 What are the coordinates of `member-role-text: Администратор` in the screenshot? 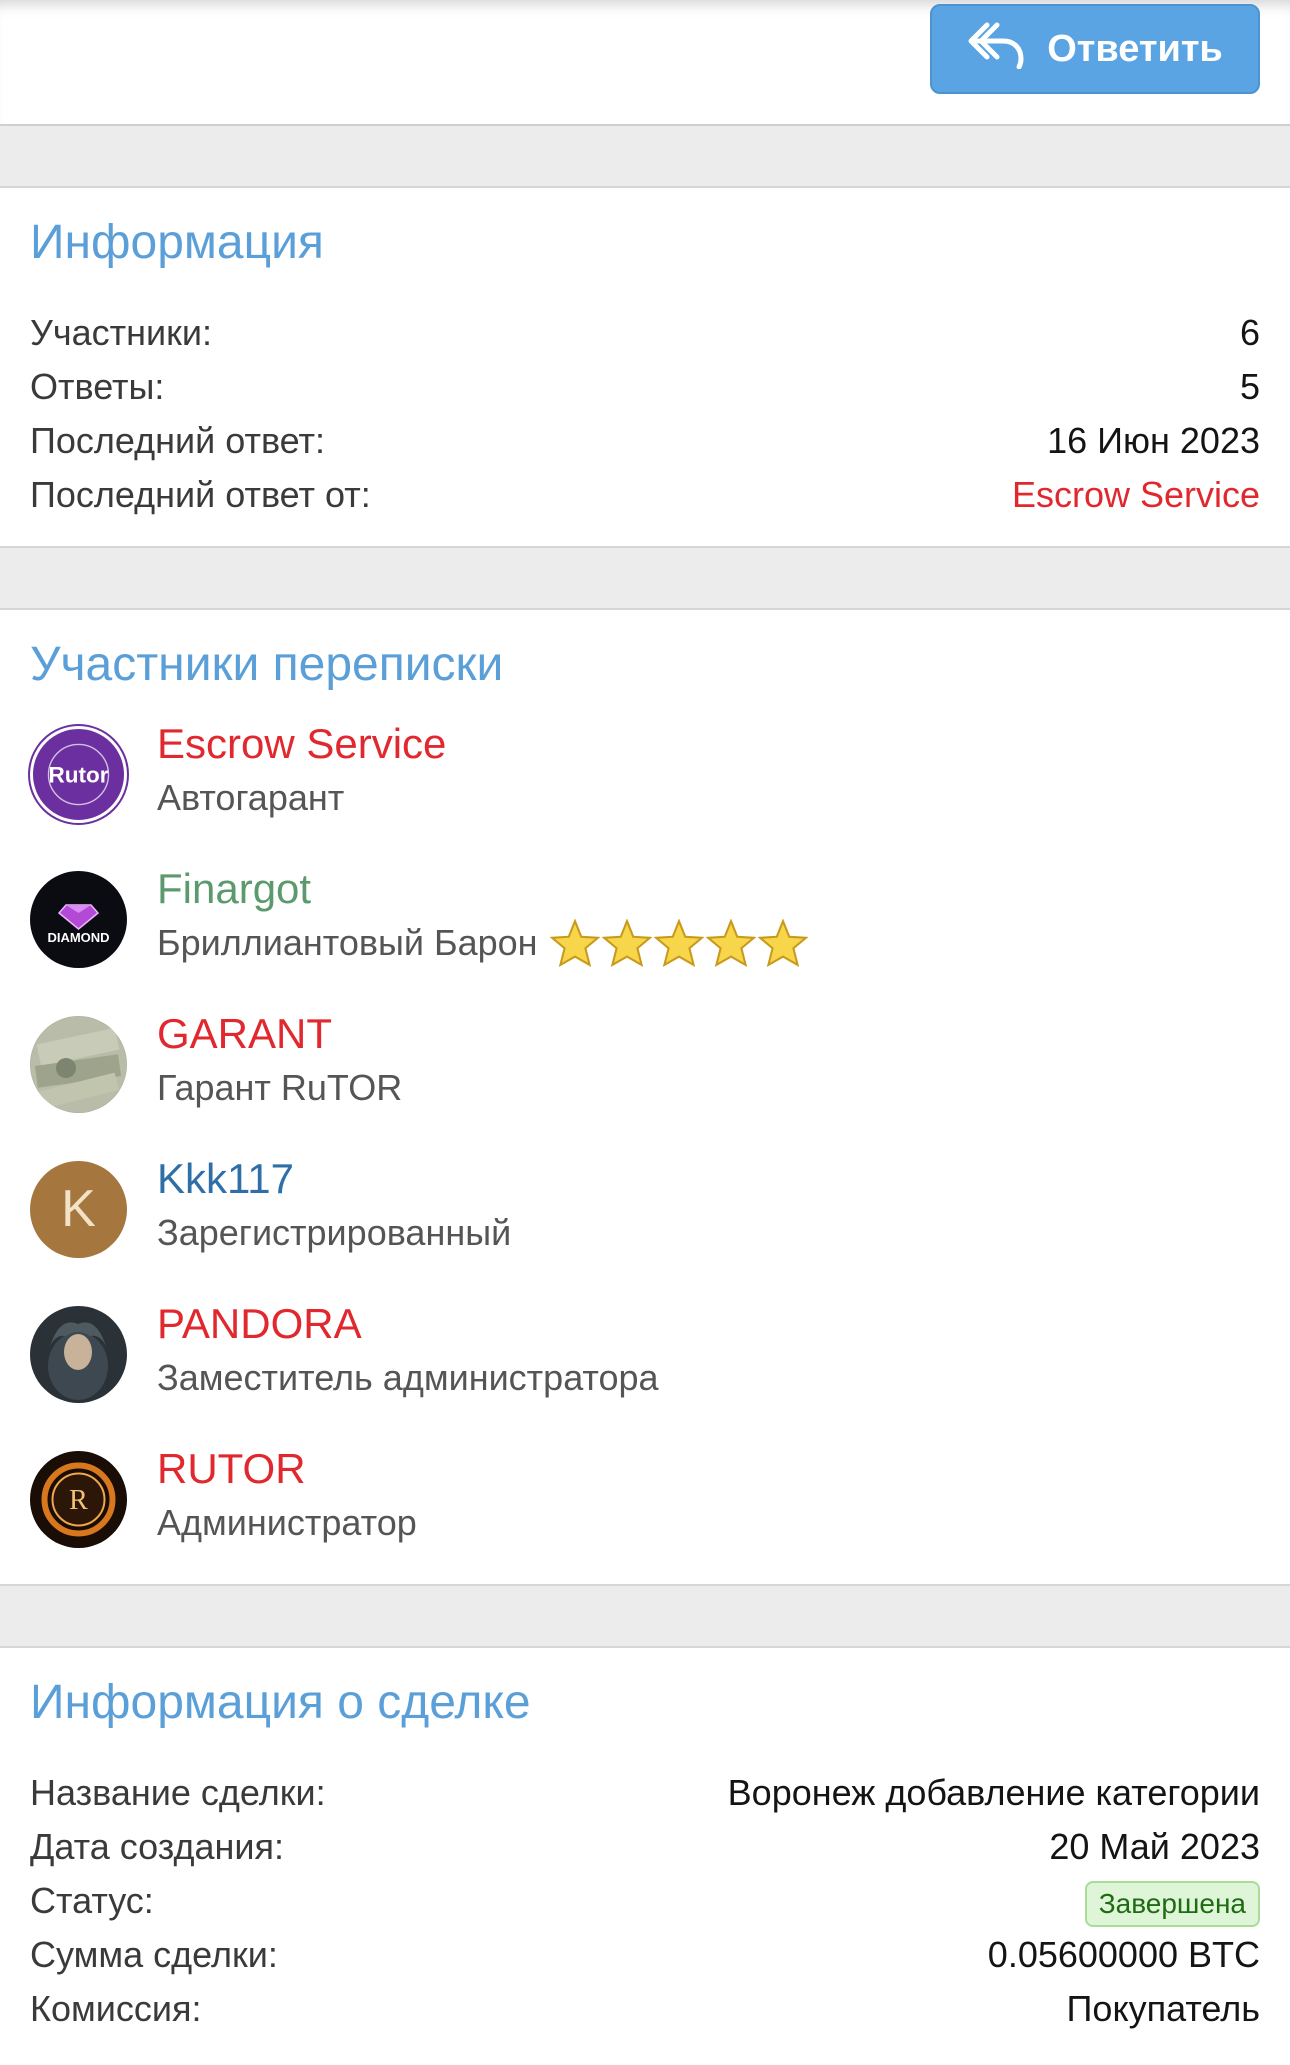 It's located at (287, 1522).